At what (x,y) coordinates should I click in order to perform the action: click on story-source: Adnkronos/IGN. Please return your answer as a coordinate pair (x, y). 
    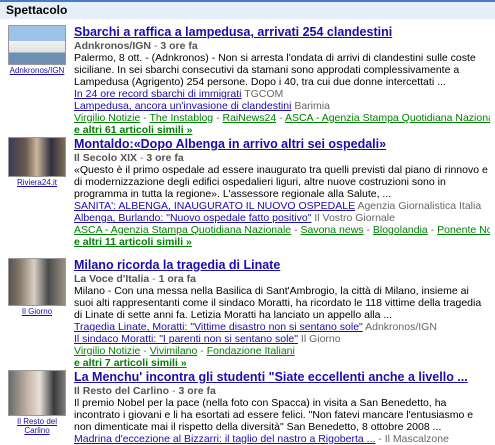
    Looking at the image, I should click on (113, 46).